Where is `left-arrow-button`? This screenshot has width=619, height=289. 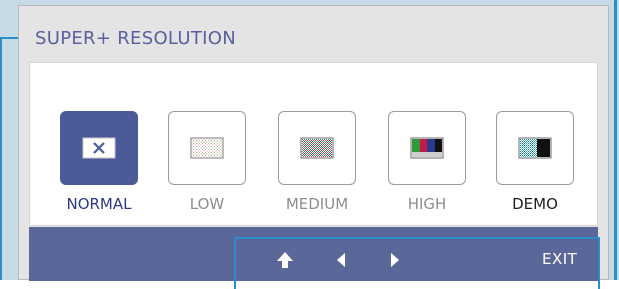 left-arrow-button is located at coordinates (341, 260).